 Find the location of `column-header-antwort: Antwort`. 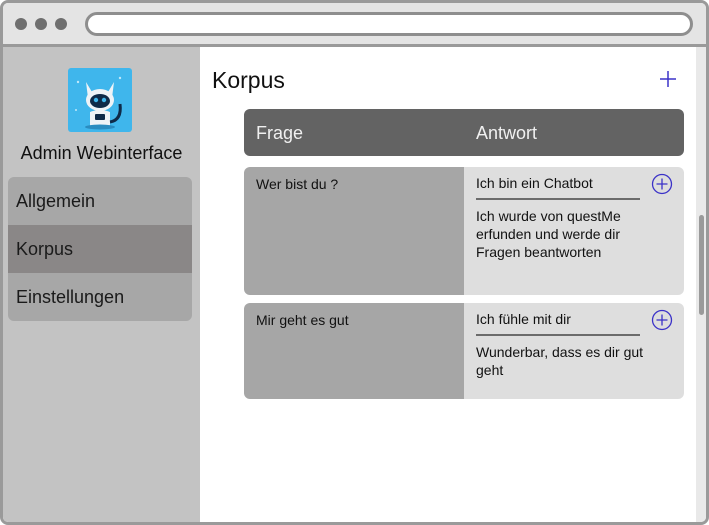

column-header-antwort: Antwort is located at coordinates (507, 133).